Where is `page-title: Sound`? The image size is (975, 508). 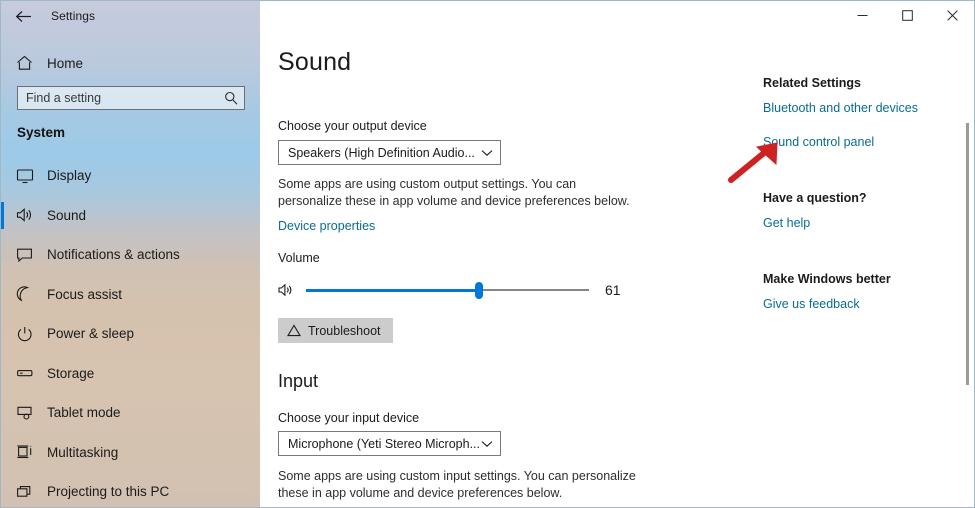 page-title: Sound is located at coordinates (315, 62).